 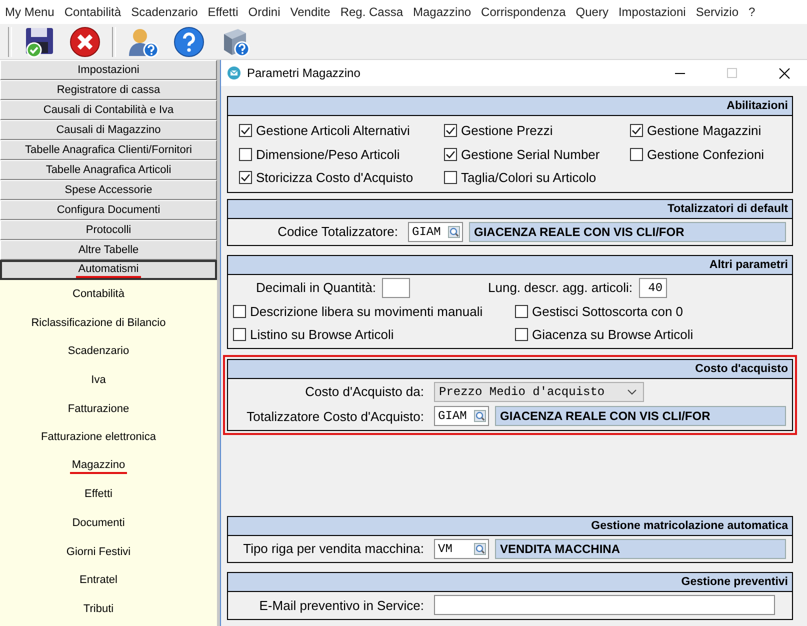 What do you see at coordinates (523, 12) in the screenshot?
I see `menu-item: Corrispondenza` at bounding box center [523, 12].